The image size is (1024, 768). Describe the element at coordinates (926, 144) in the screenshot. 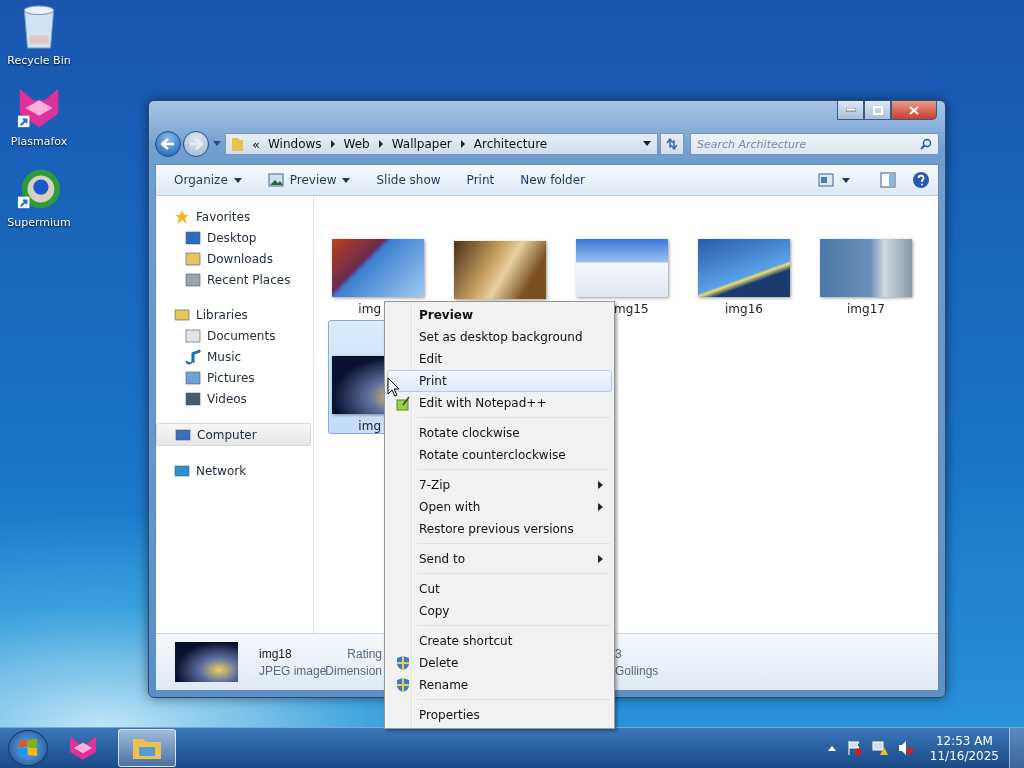

I see `search-icon` at that location.